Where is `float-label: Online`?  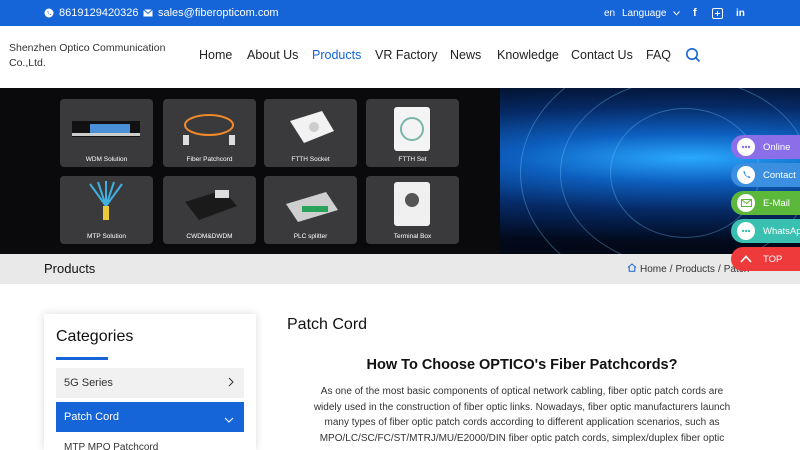
float-label: Online is located at coordinates (777, 147).